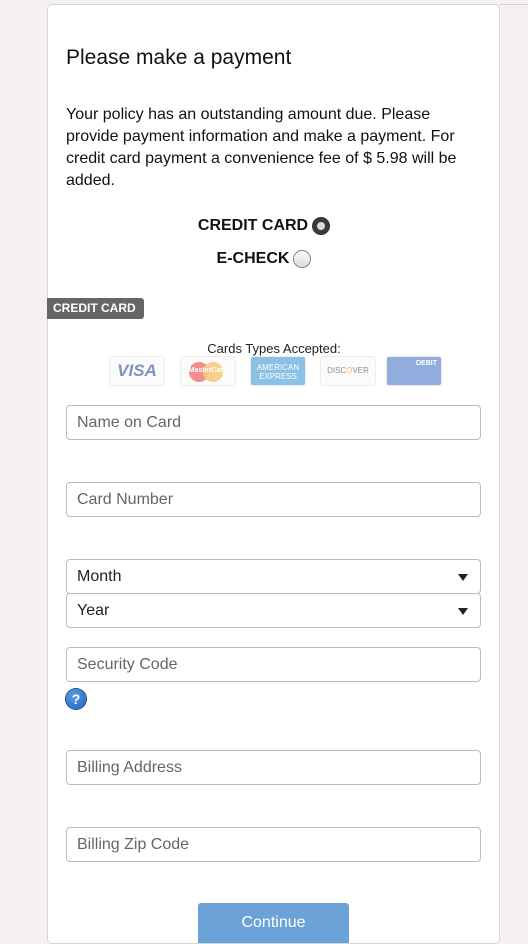 This screenshot has width=528, height=944. Describe the element at coordinates (348, 371) in the screenshot. I see `discover-logo: DISCOVER` at that location.